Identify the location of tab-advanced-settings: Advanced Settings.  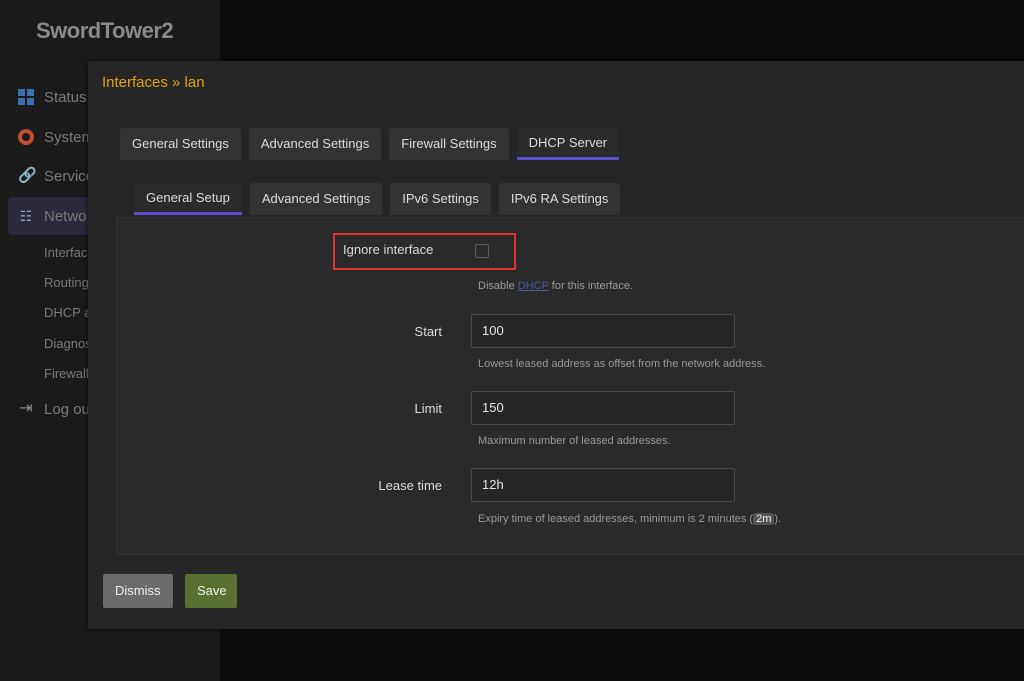
(315, 144).